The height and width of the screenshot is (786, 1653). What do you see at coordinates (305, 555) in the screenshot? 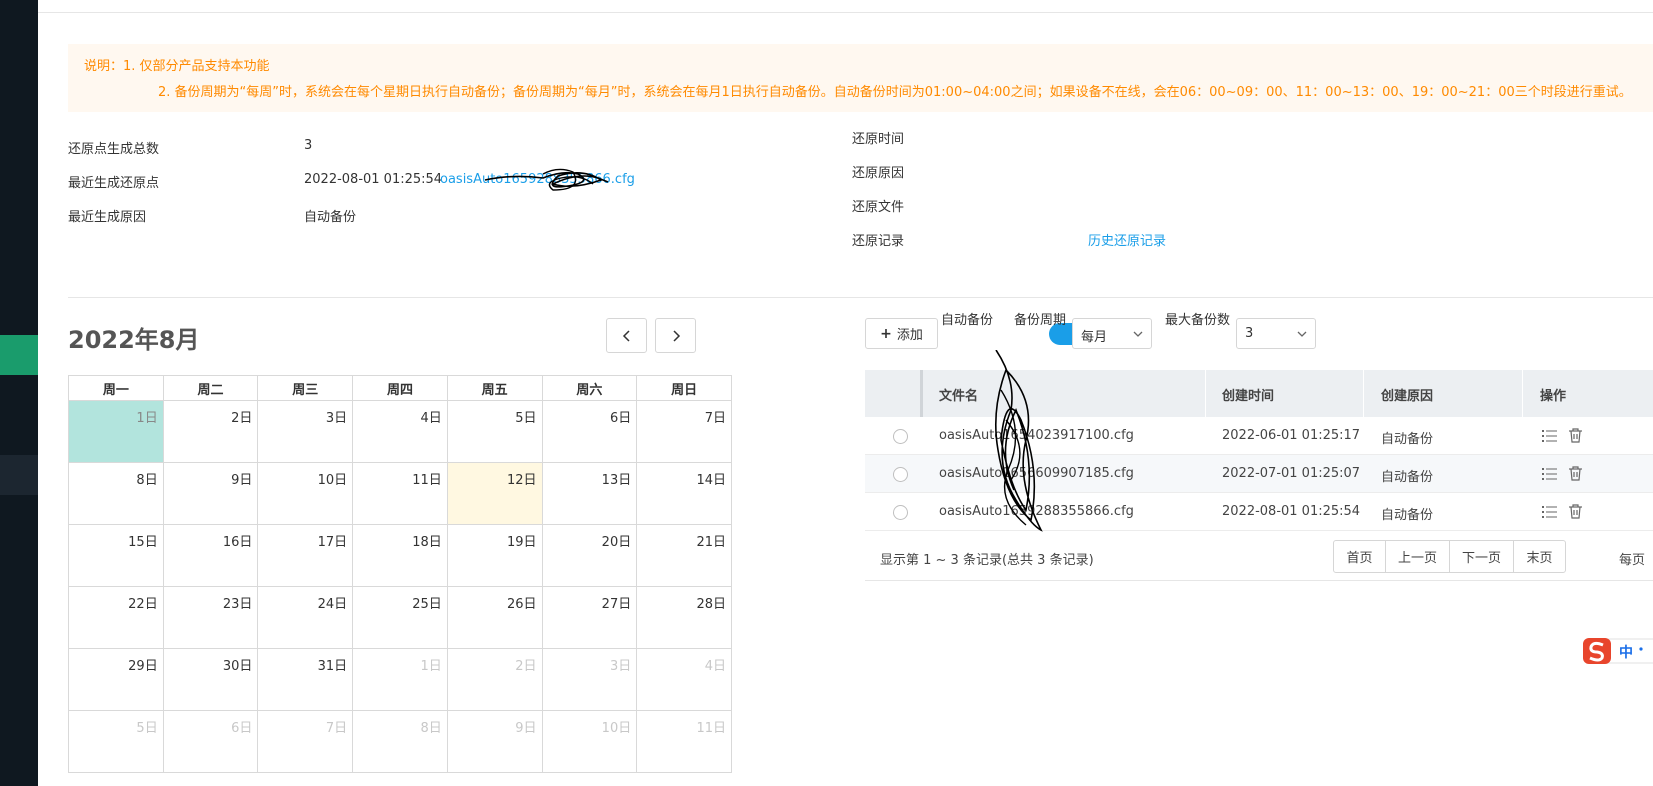
I see `calendar-day-cell: 17日` at bounding box center [305, 555].